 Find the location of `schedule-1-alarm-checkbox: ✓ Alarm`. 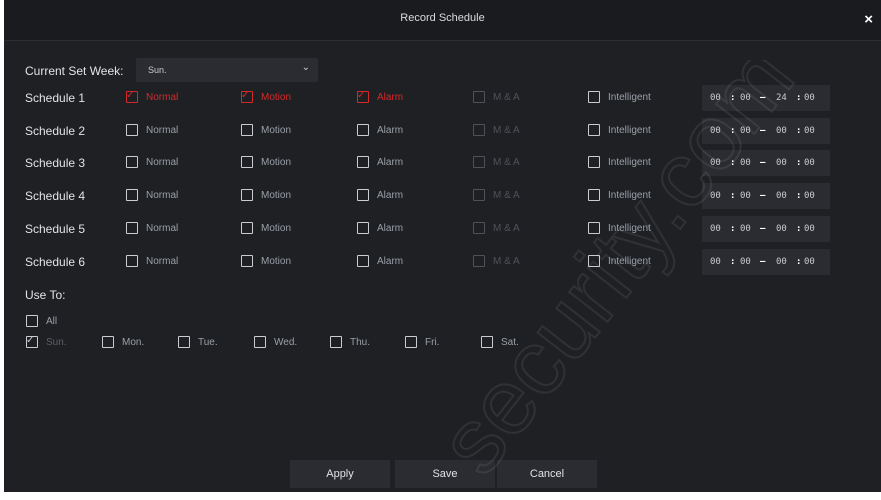

schedule-1-alarm-checkbox: ✓ Alarm is located at coordinates (380, 96).